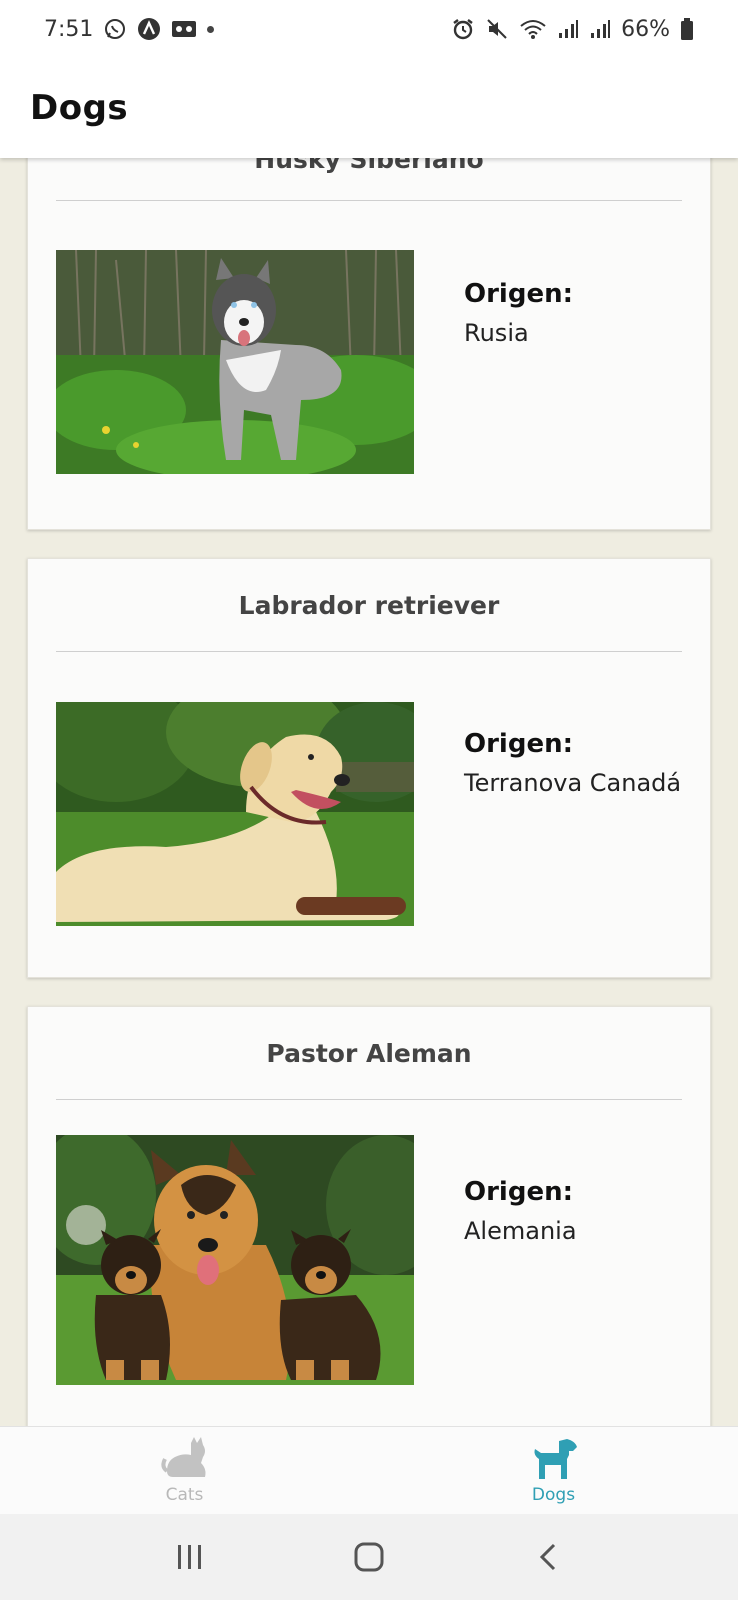 This screenshot has width=738, height=1600. I want to click on card-title: Husky Siberiano, so click(369, 166).